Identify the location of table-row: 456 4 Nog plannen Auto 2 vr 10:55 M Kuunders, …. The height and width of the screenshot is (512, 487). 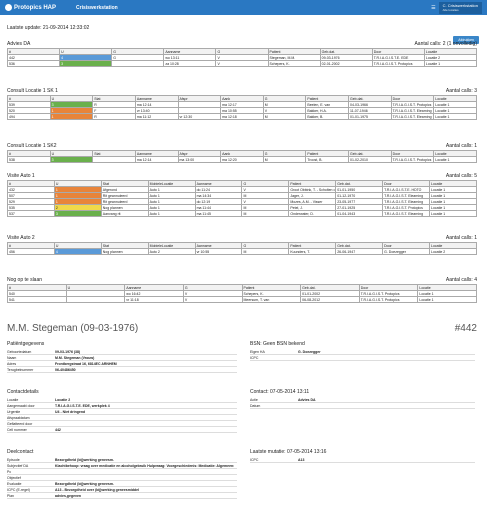
(242, 251).